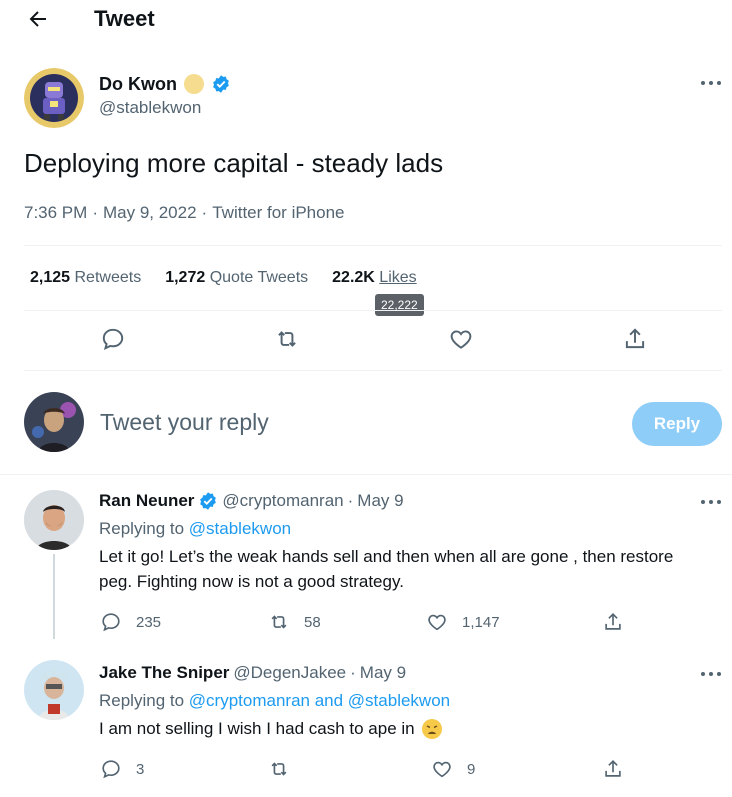 The width and height of the screenshot is (732, 797). I want to click on sun-emoji-icon, so click(194, 84).